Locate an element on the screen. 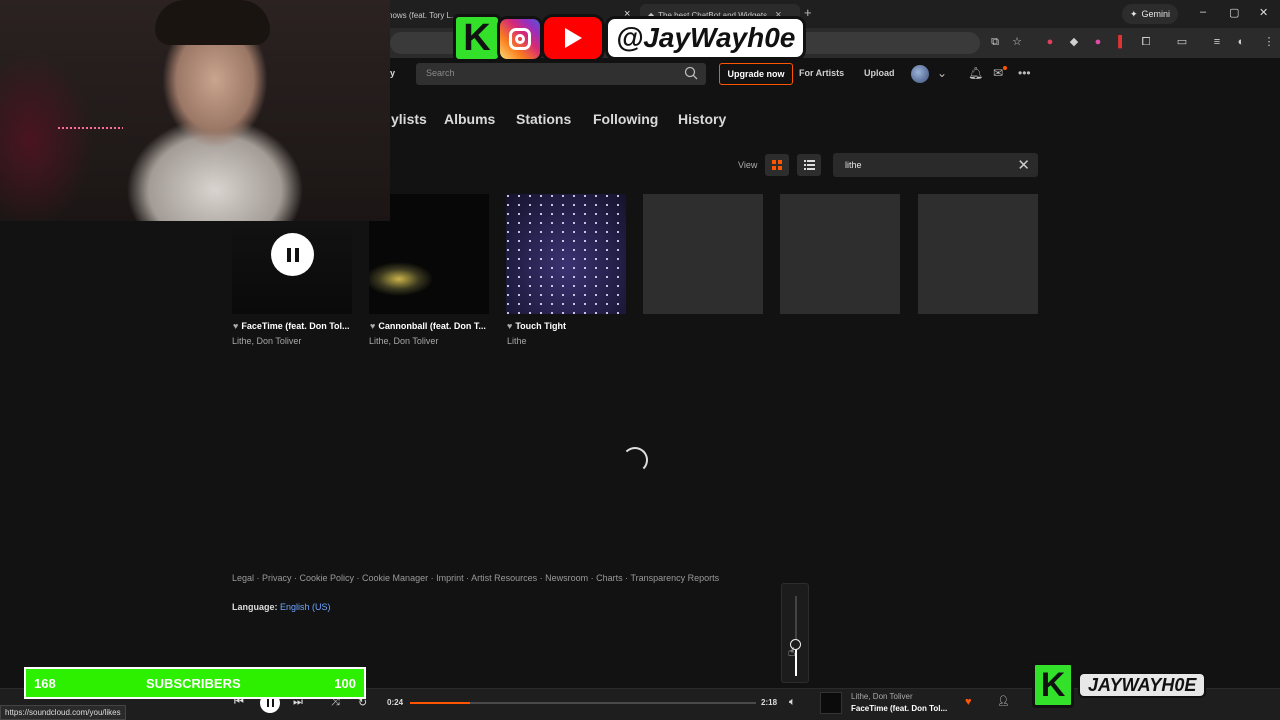 This screenshot has height=720, width=1280. webcam-overlay is located at coordinates (195, 110).